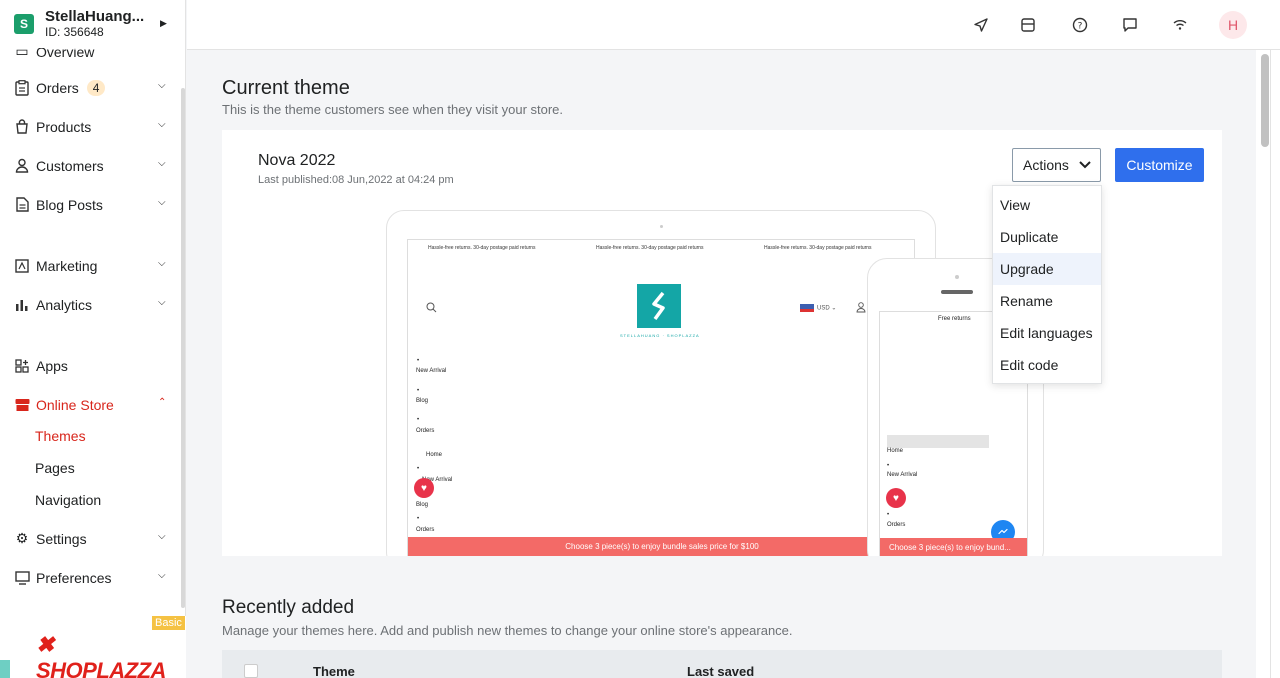  I want to click on select-all-checkbox, so click(251, 671).